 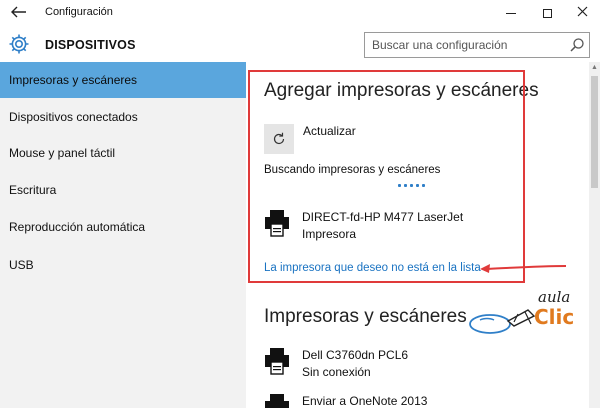 I want to click on refresh-button, so click(x=279, y=139).